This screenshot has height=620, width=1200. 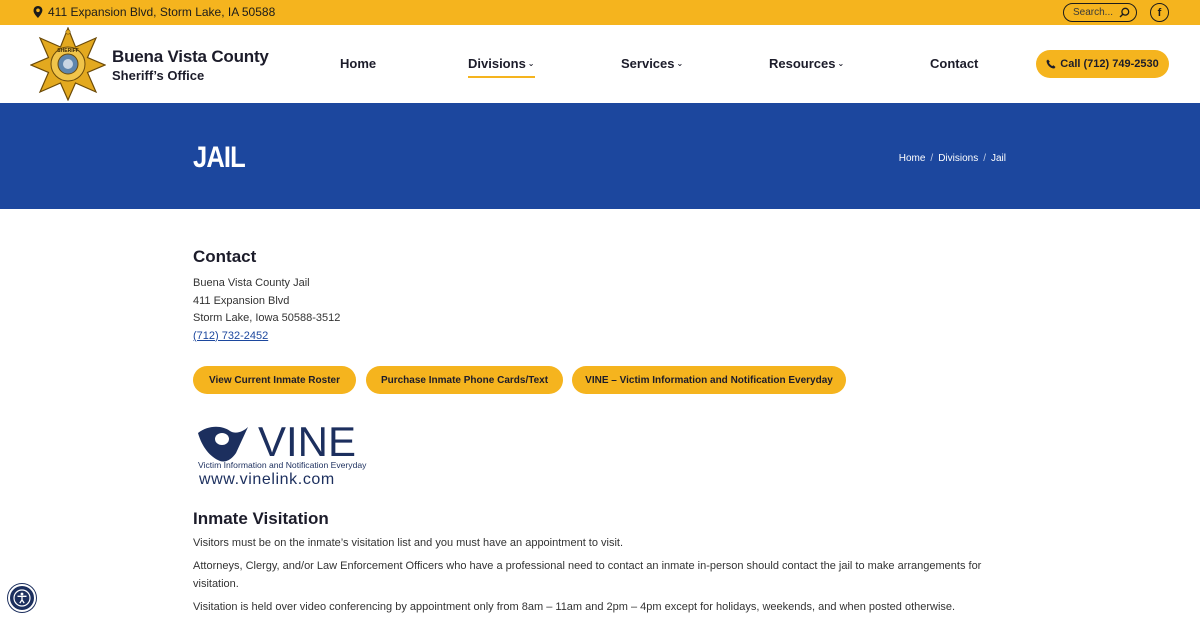 I want to click on breadcrumb: Home / Divisions / Jail, so click(x=952, y=158).